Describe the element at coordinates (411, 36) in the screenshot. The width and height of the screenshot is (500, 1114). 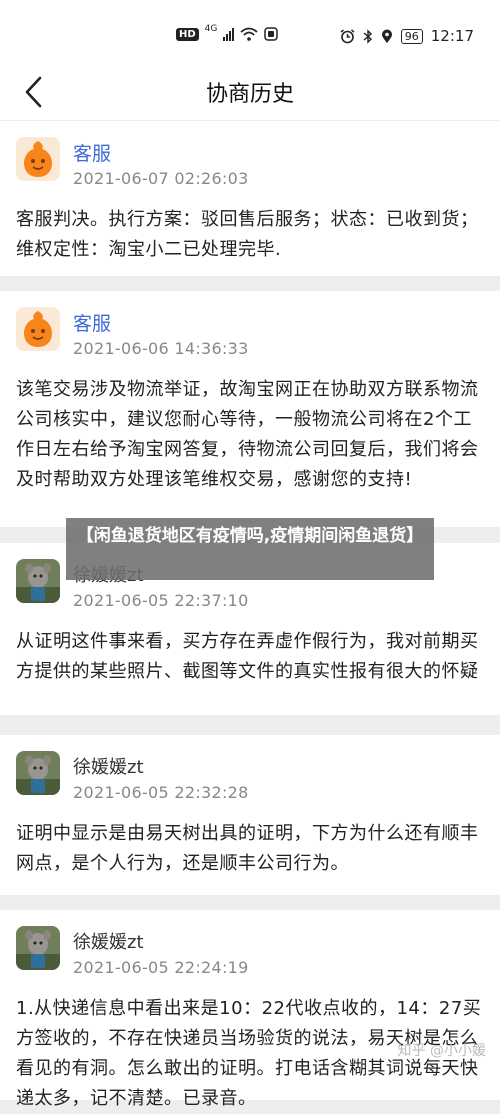
I see `battery-indicator: 96` at that location.